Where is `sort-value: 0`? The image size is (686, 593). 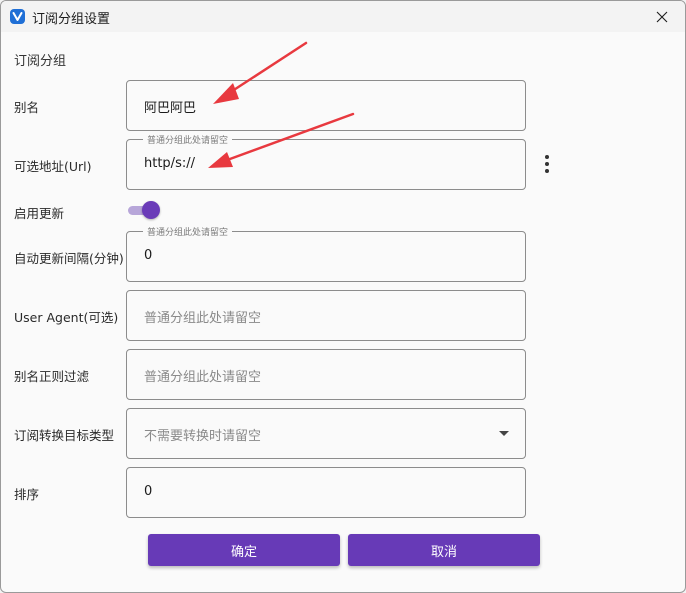 sort-value: 0 is located at coordinates (148, 491).